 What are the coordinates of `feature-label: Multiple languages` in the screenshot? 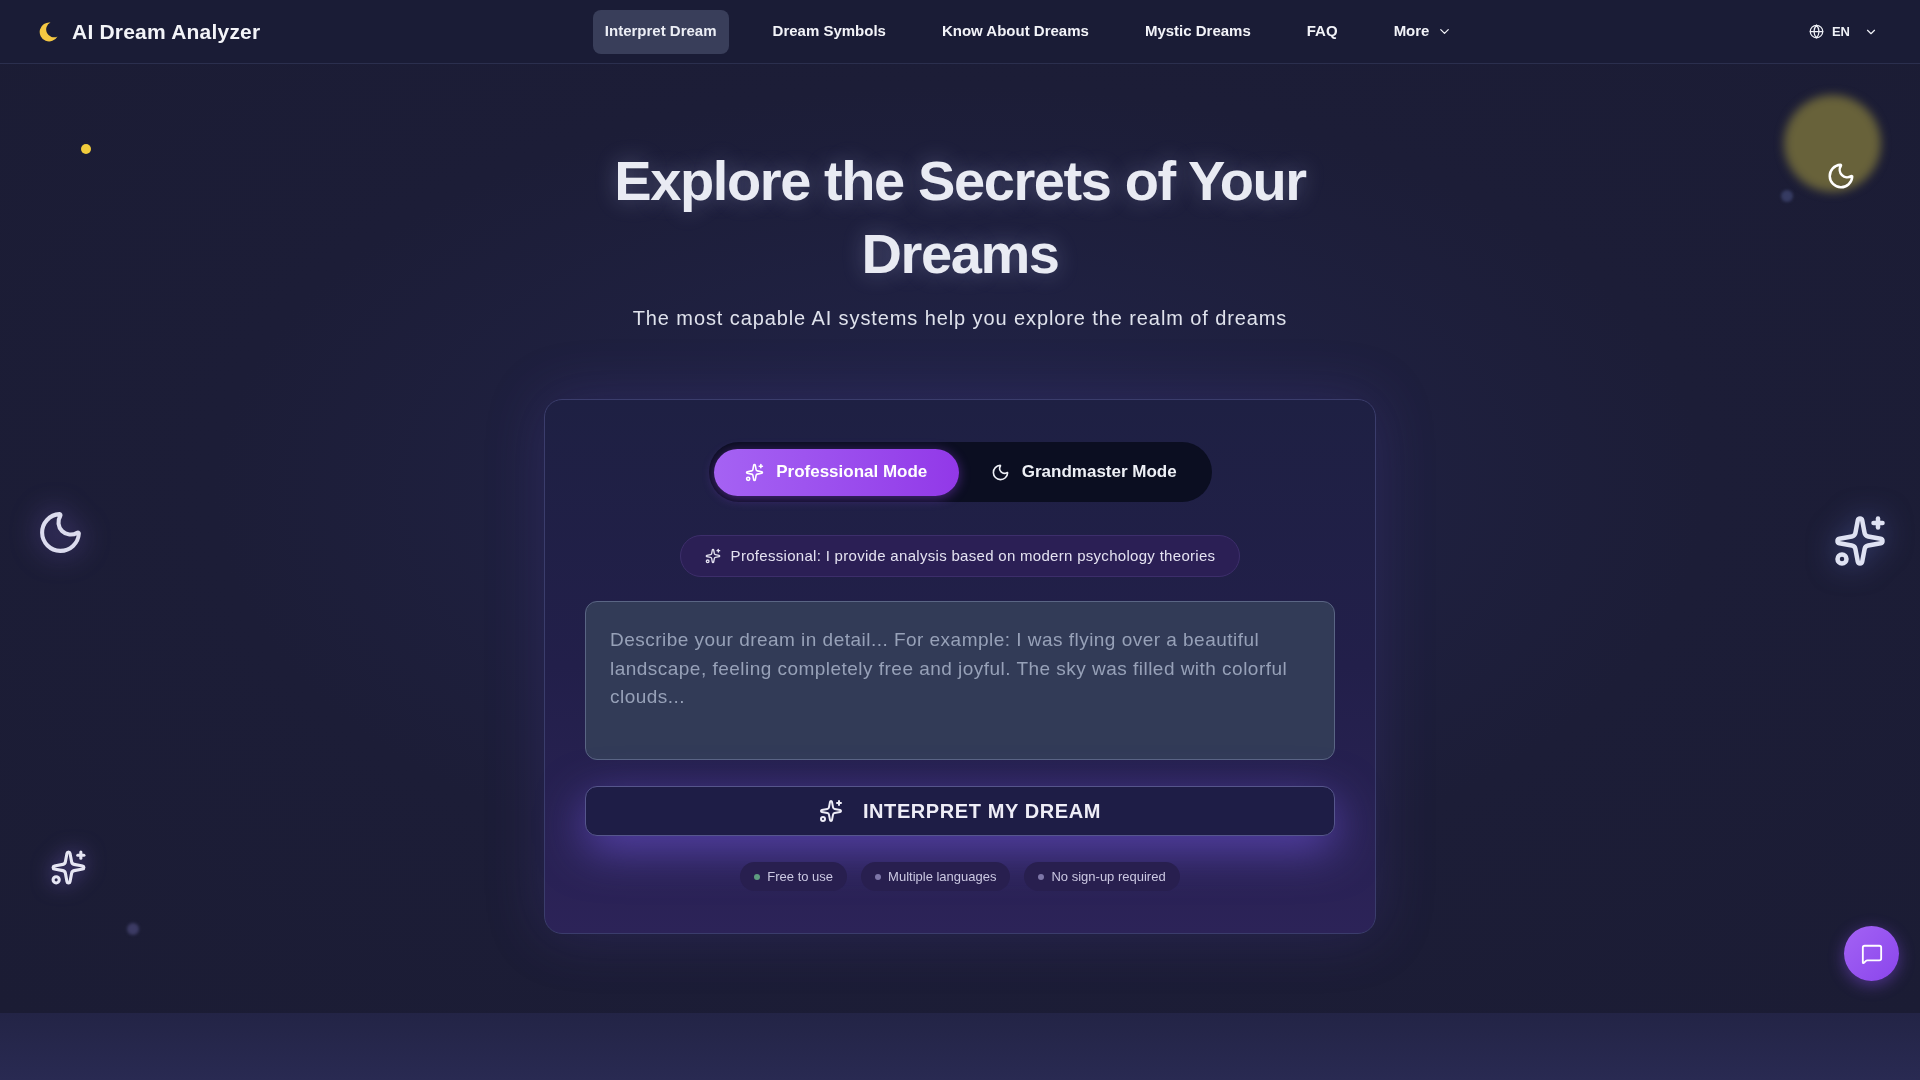 It's located at (942, 876).